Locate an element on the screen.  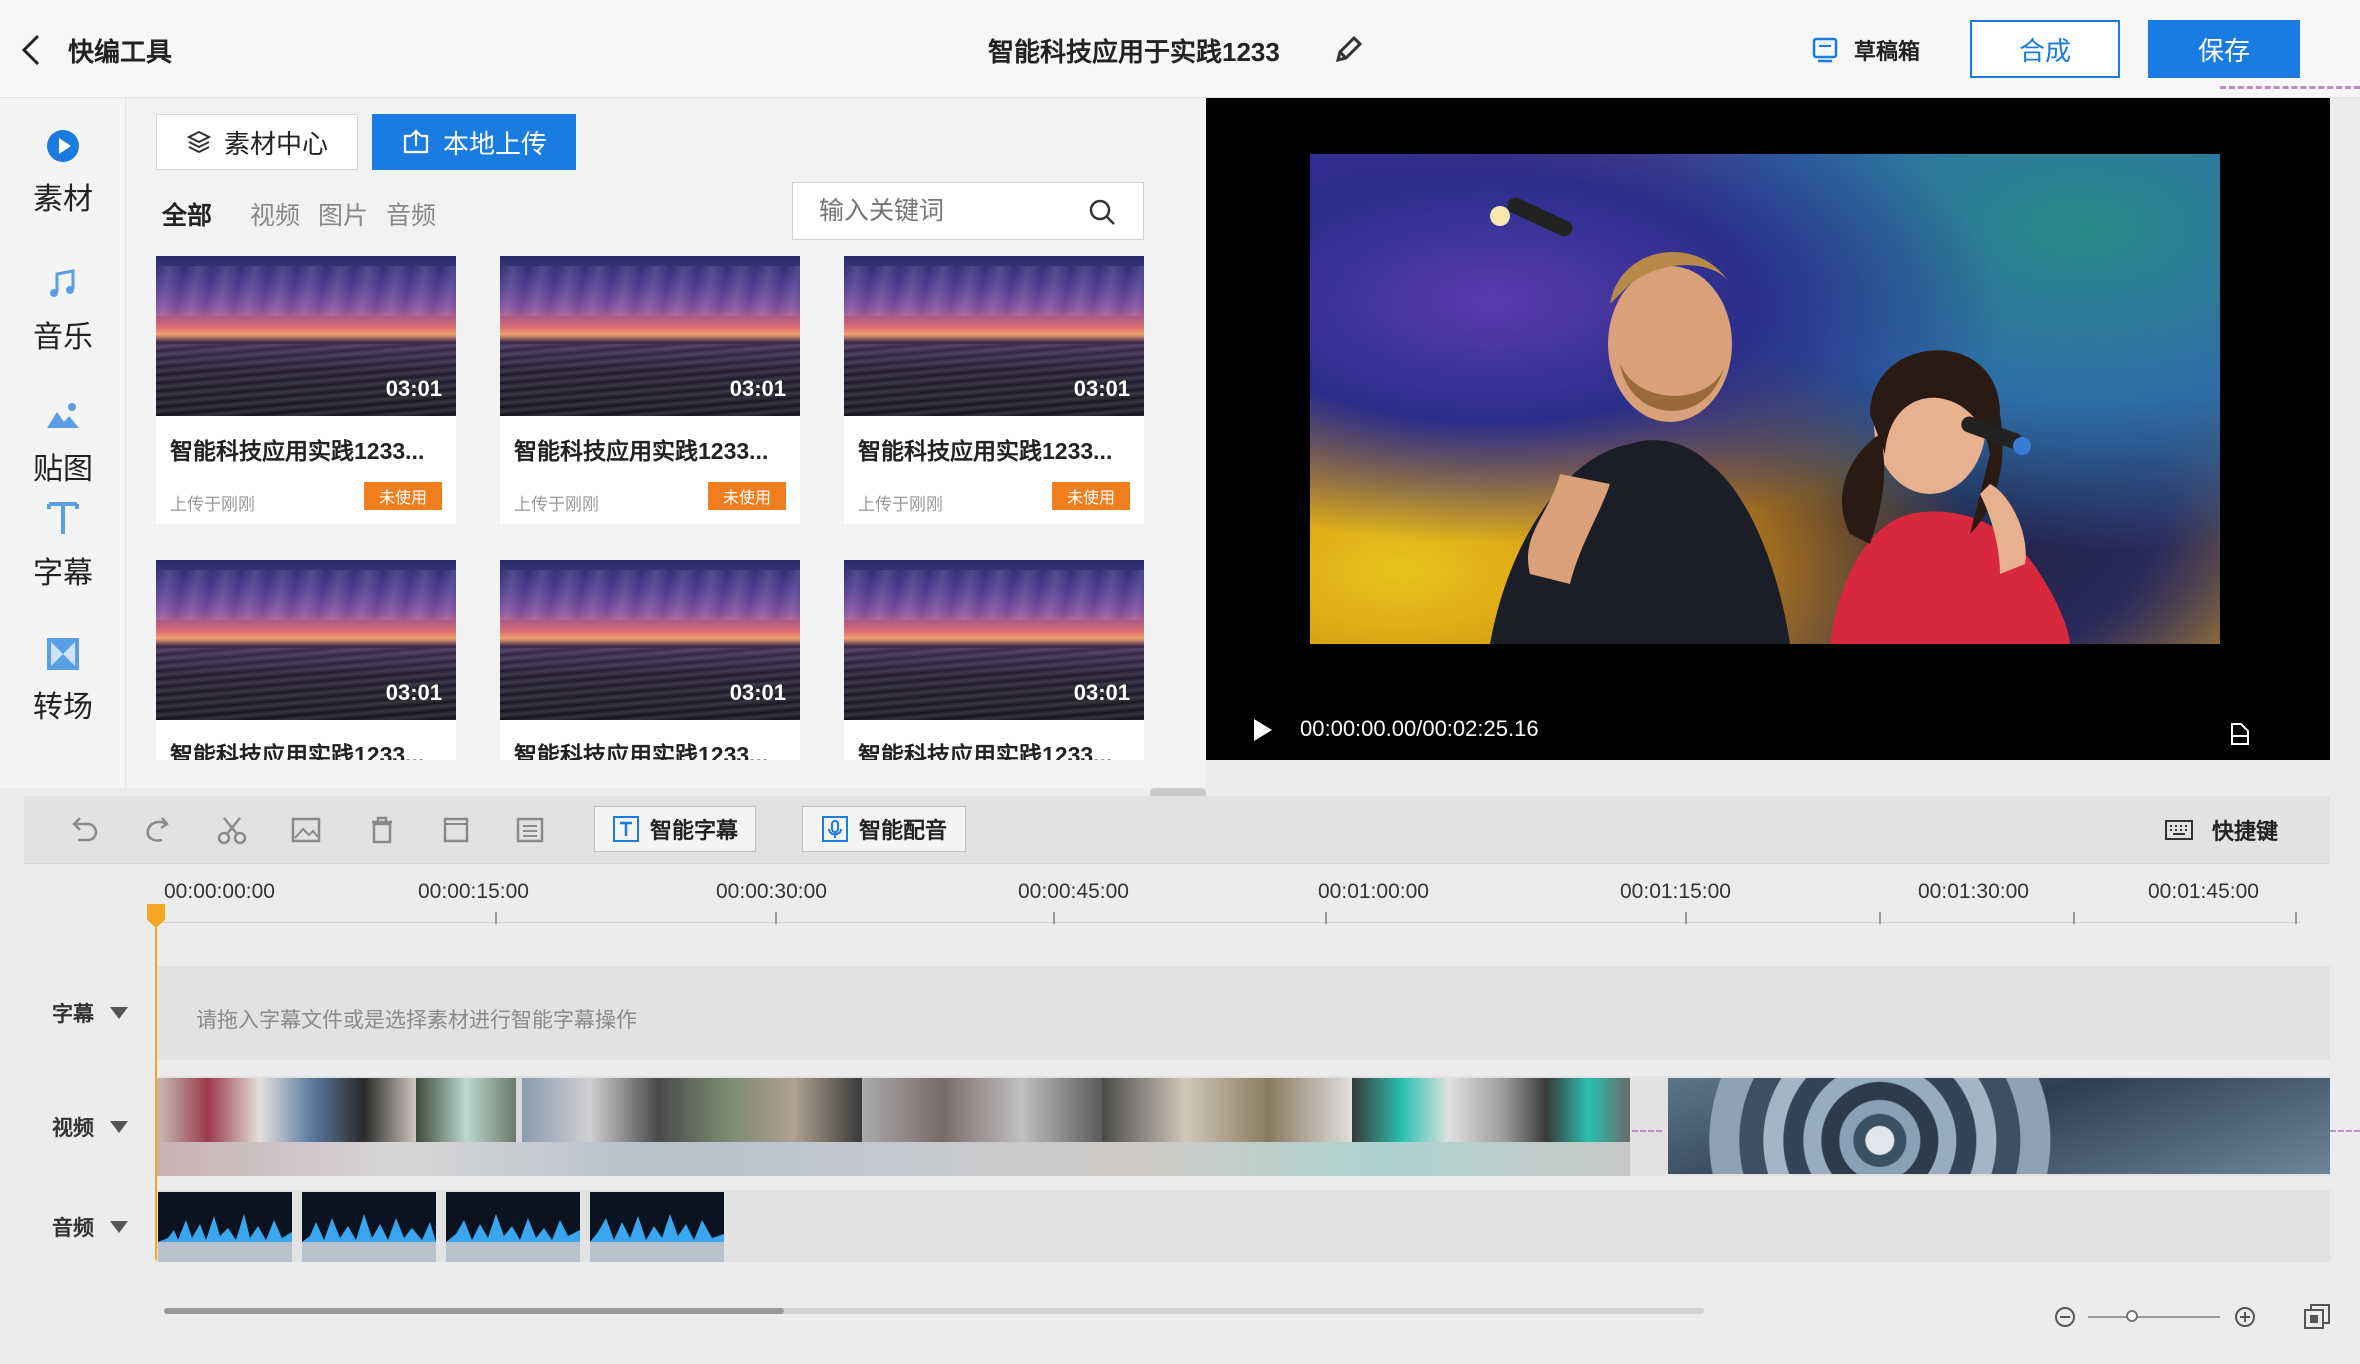
sidebar-item-label: 字幕 is located at coordinates (63, 573).